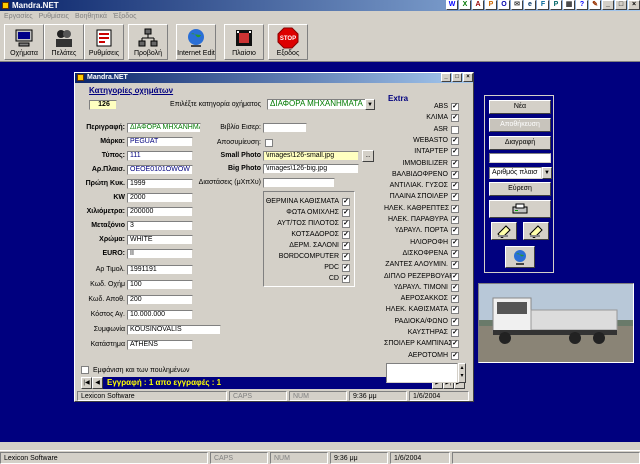  Describe the element at coordinates (288, 42) in the screenshot. I see `exit-button: STOP Εξοδος` at that location.